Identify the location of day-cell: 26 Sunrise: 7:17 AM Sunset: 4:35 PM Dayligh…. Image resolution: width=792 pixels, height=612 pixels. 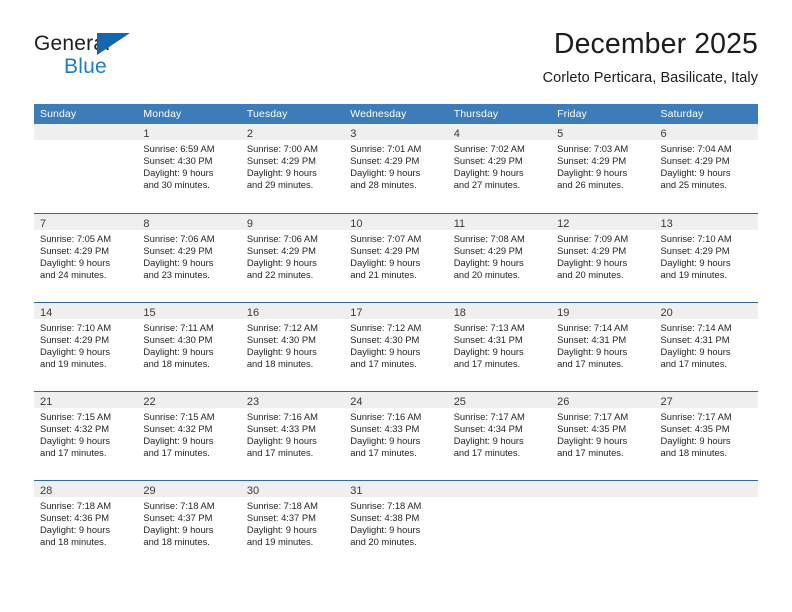
(603, 436).